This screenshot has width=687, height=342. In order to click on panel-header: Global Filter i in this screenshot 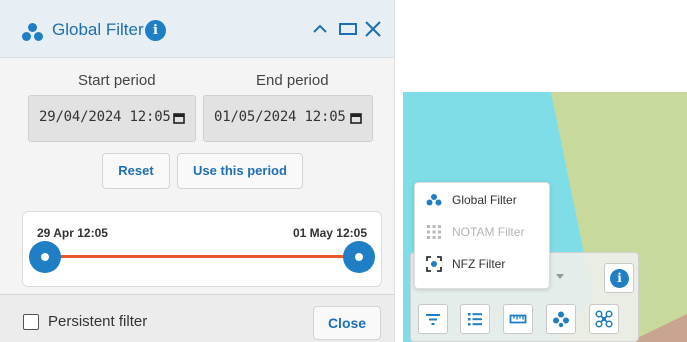, I will do `click(197, 29)`.